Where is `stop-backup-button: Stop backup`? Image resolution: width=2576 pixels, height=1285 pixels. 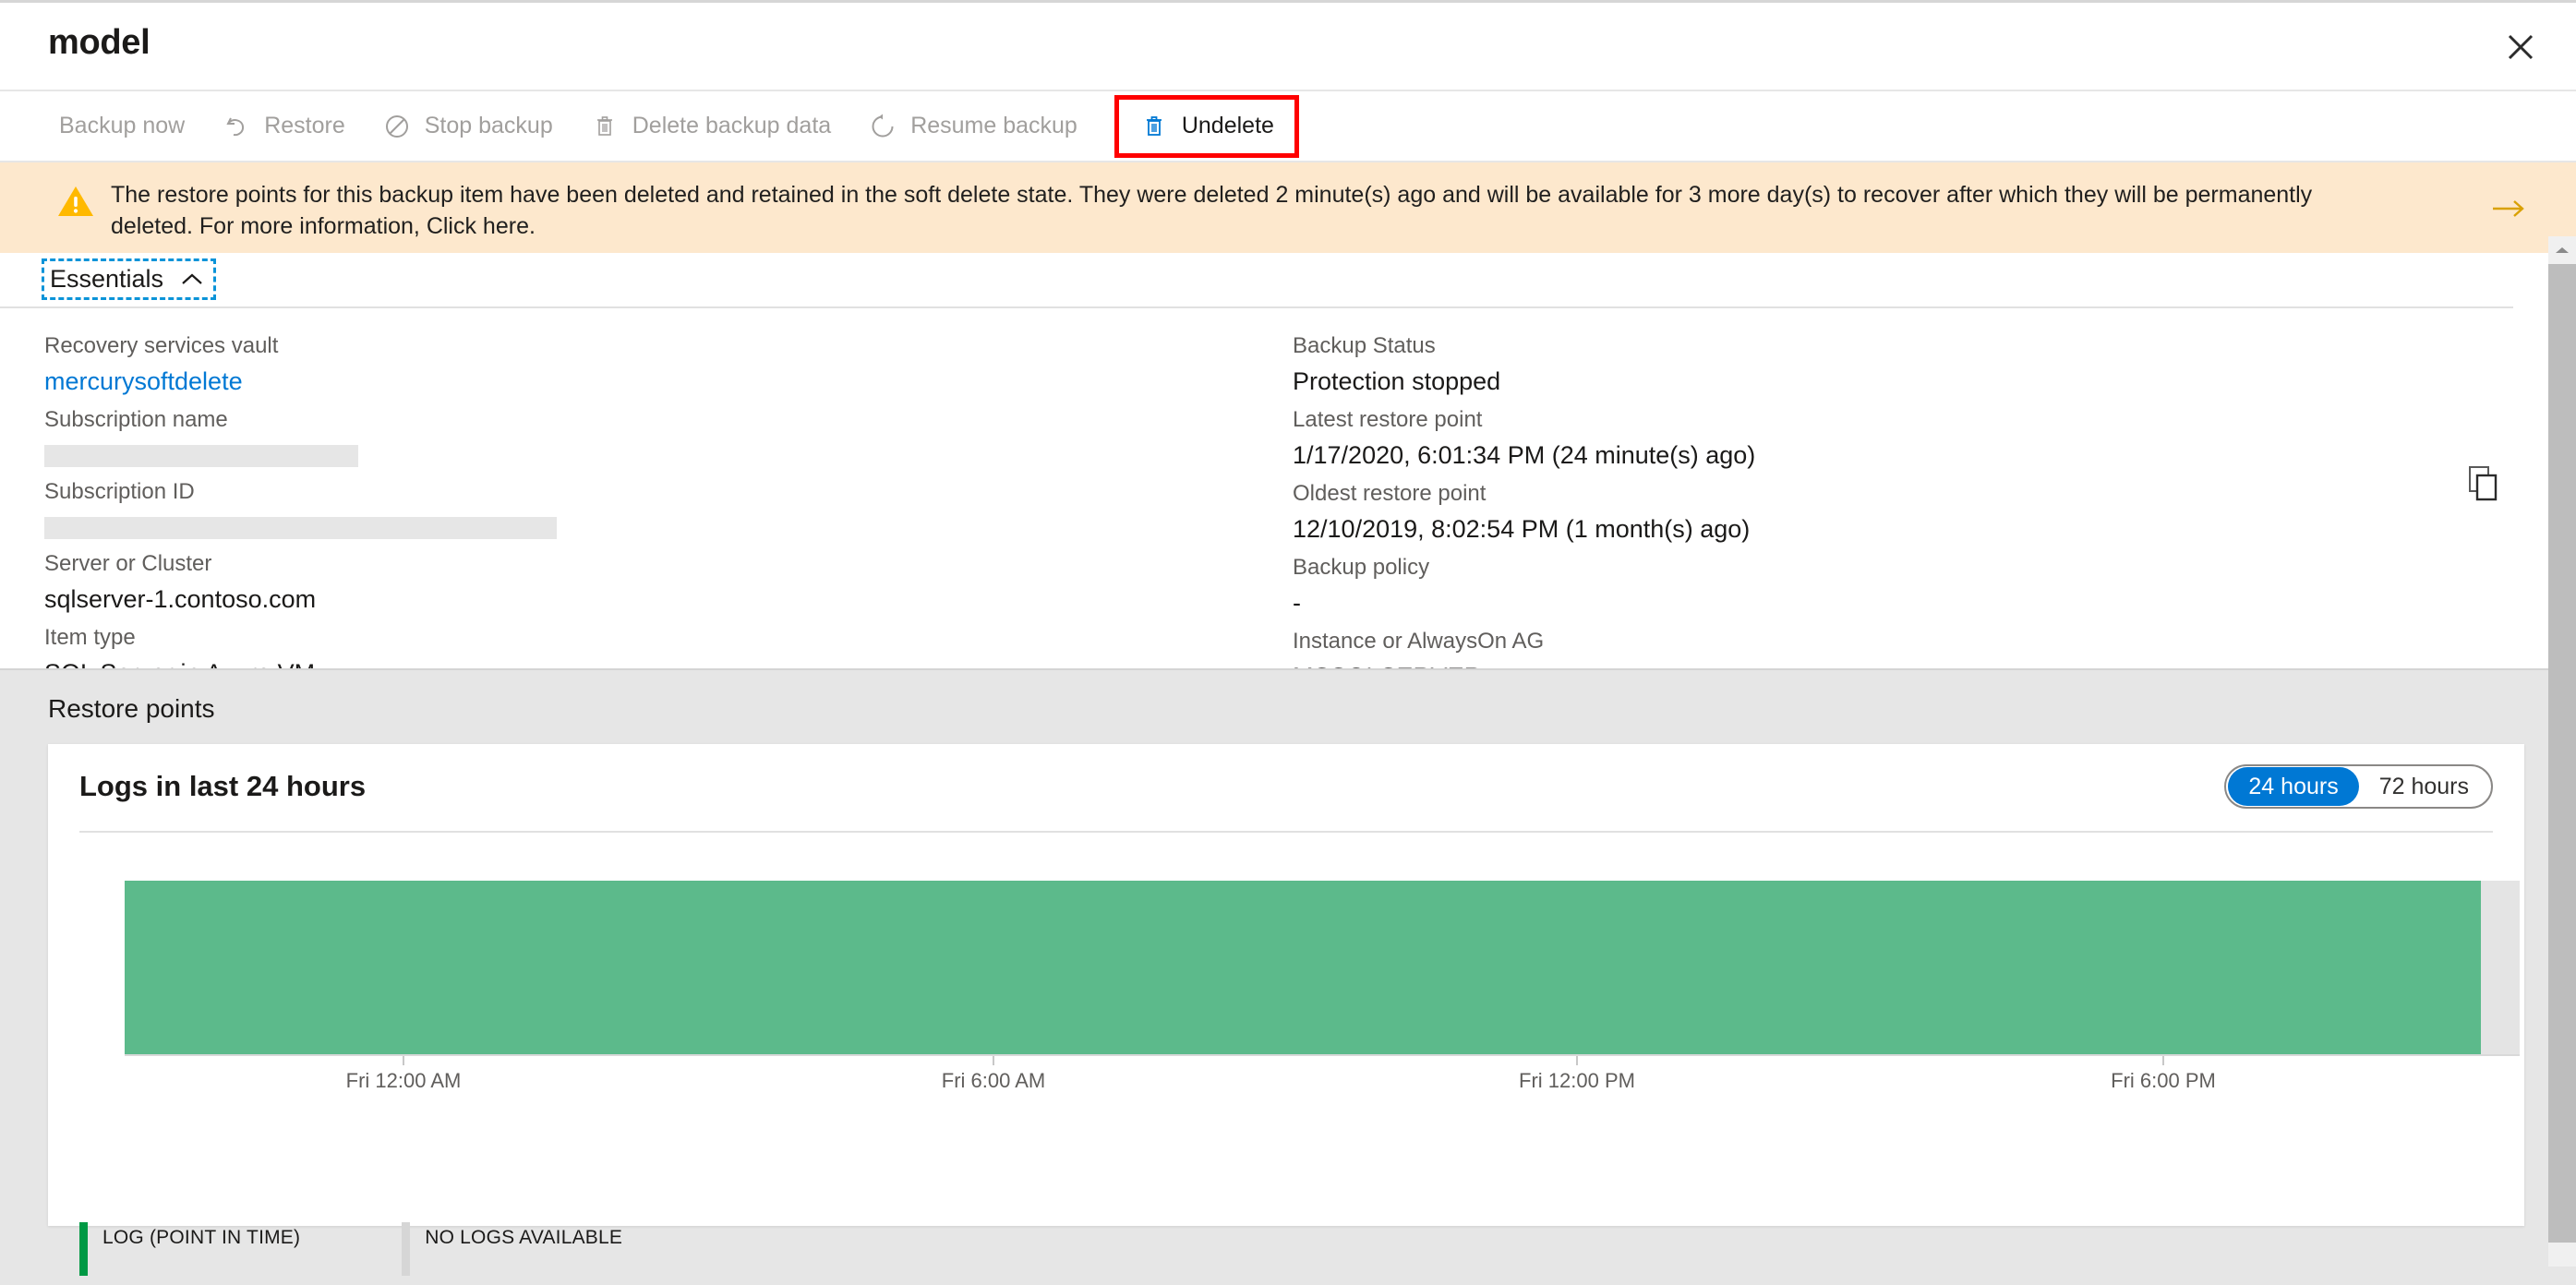
stop-backup-button: Stop backup is located at coordinates (467, 126).